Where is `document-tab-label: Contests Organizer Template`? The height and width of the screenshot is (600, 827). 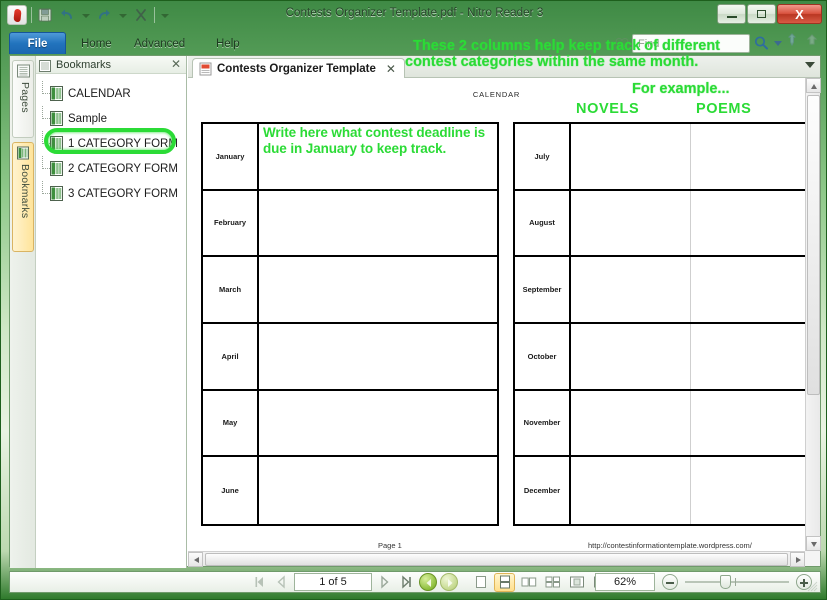 document-tab-label: Contests Organizer Template is located at coordinates (296, 69).